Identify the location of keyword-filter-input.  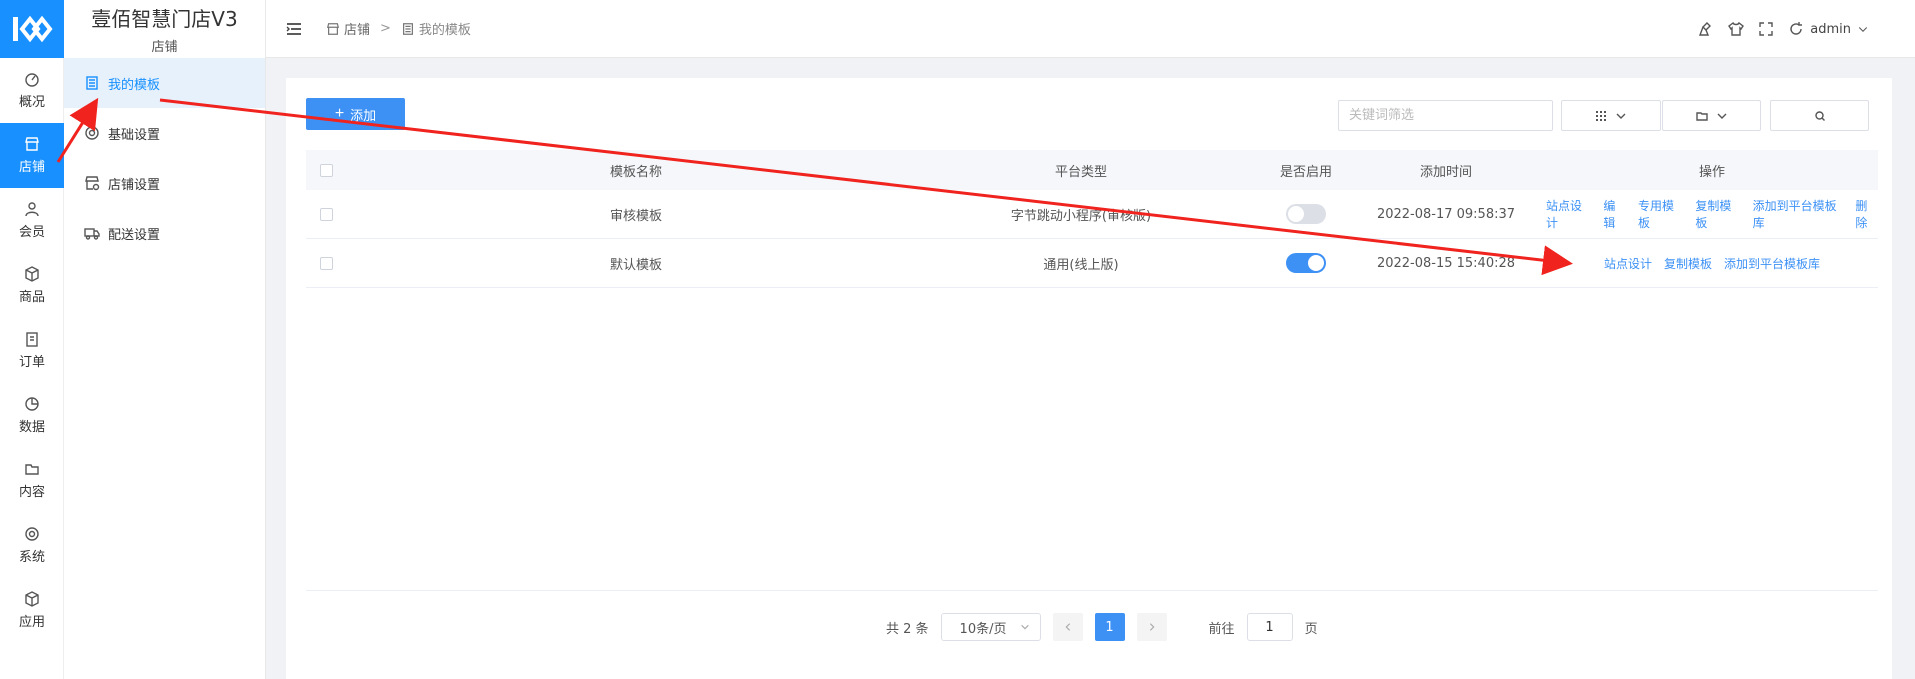
(1445, 115).